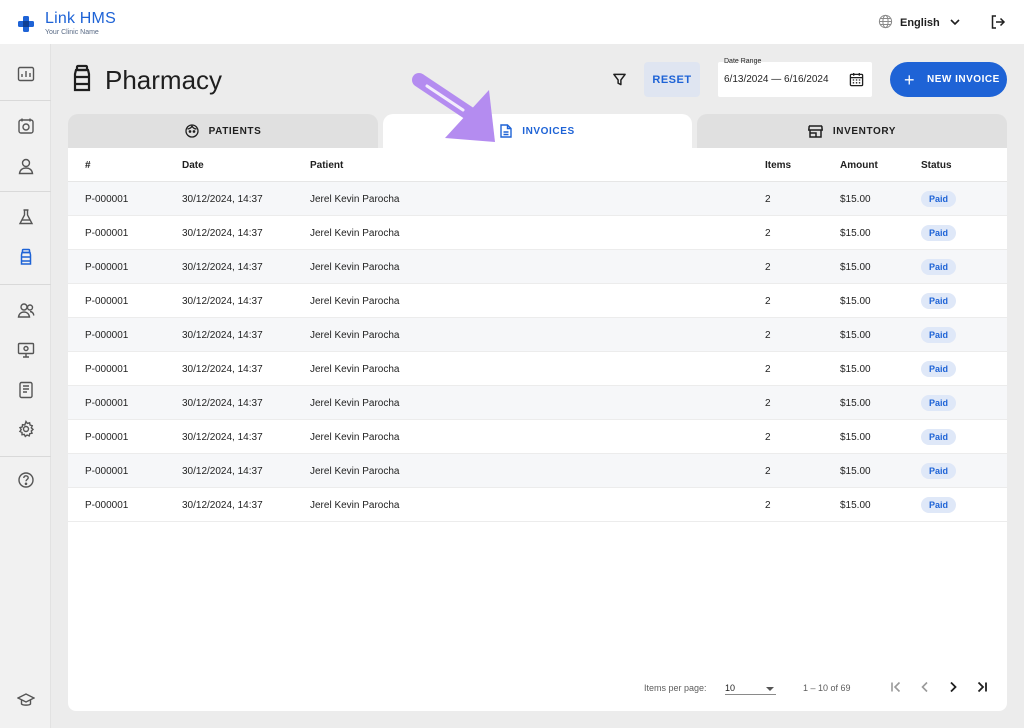 Image resolution: width=1024 pixels, height=728 pixels. Describe the element at coordinates (919, 23) in the screenshot. I see `language-selector: English` at that location.